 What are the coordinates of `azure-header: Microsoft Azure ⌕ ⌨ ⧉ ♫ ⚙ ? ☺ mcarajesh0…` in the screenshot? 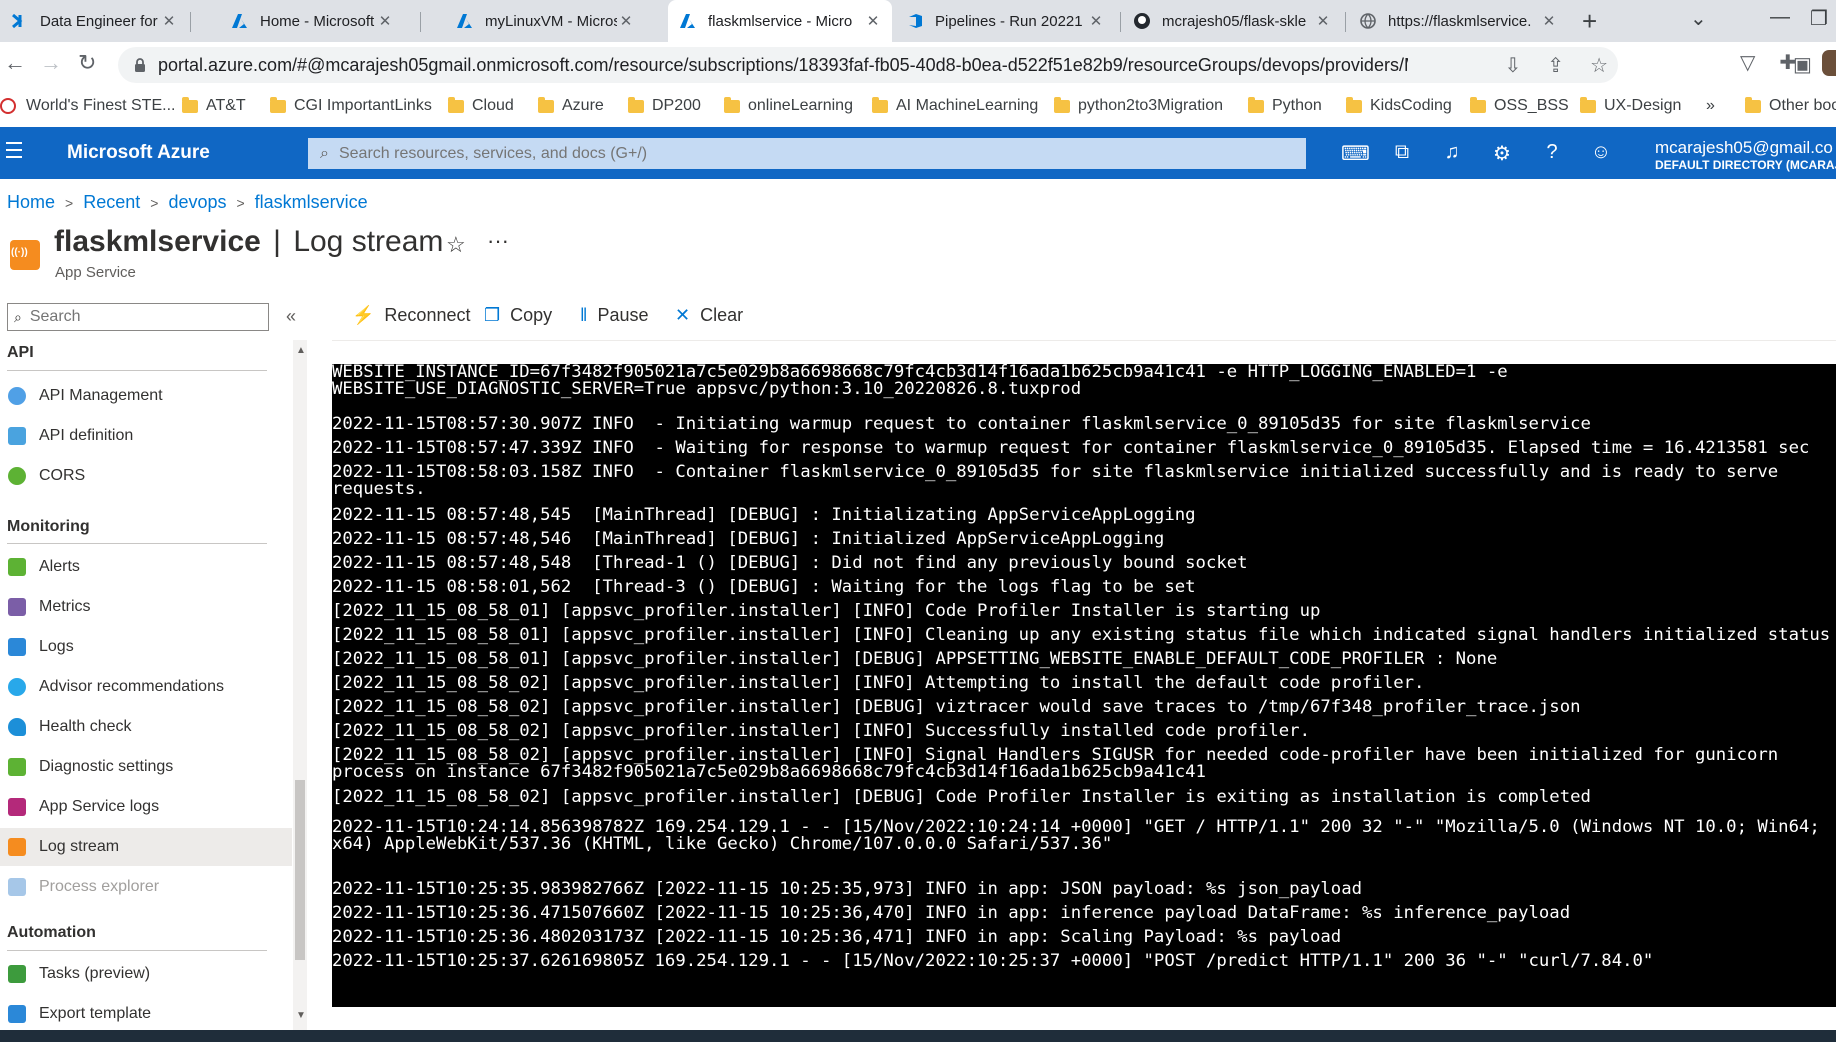 It's located at (918, 153).